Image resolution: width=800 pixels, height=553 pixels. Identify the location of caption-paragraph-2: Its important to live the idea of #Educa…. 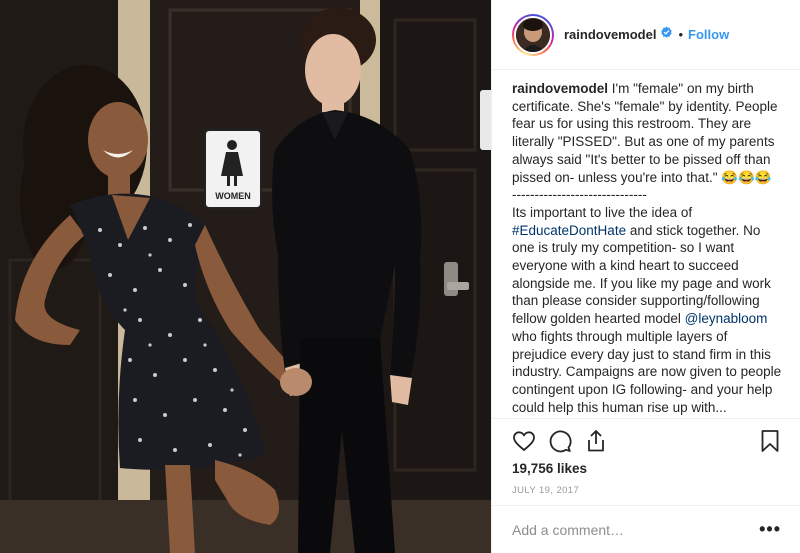
(648, 309).